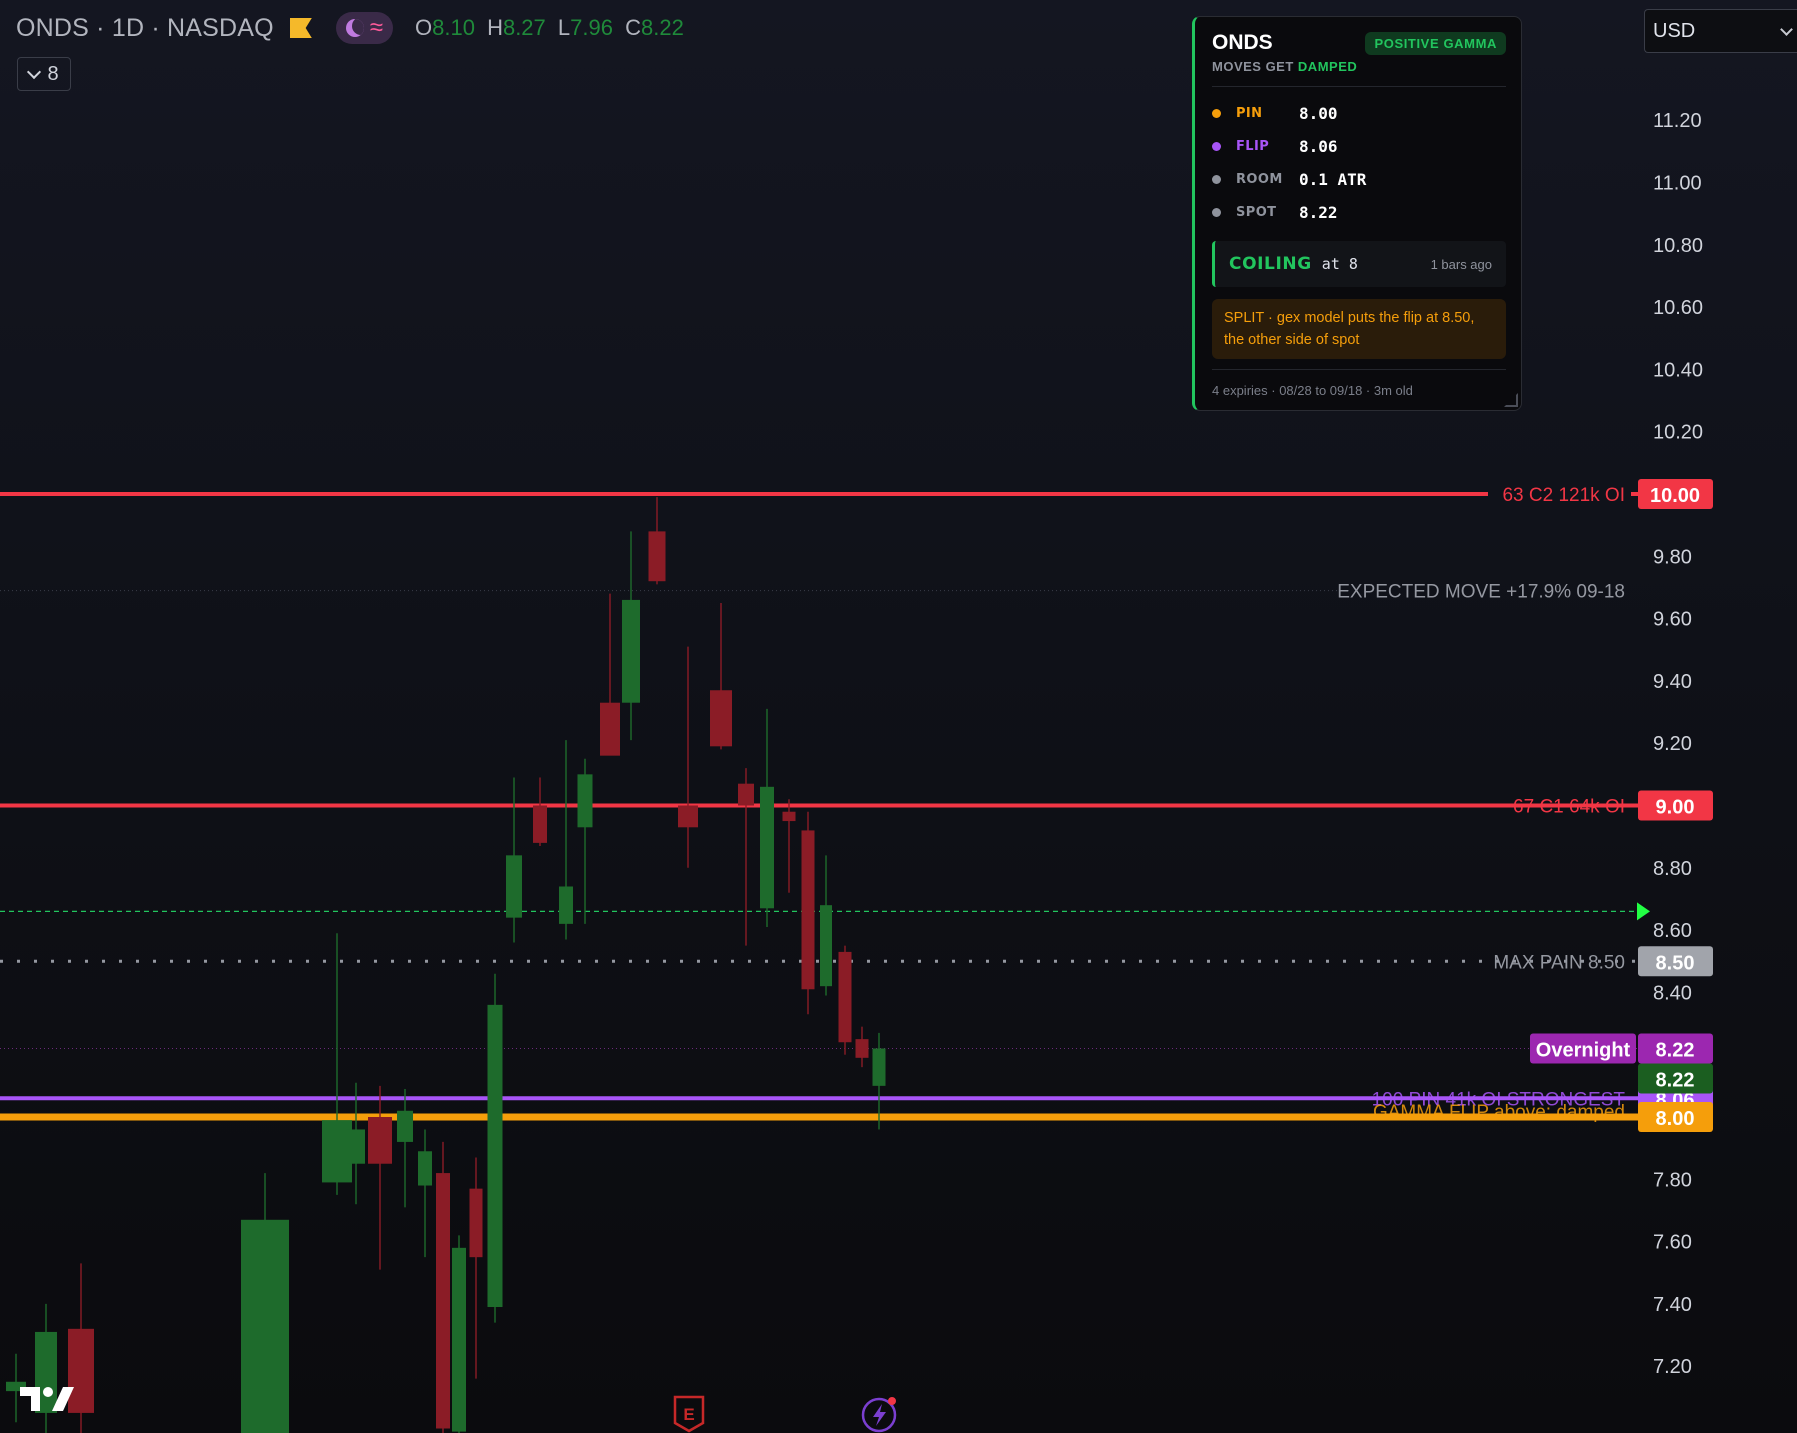 Image resolution: width=1797 pixels, height=1433 pixels. I want to click on y-tick-label: 11.00, so click(1677, 184).